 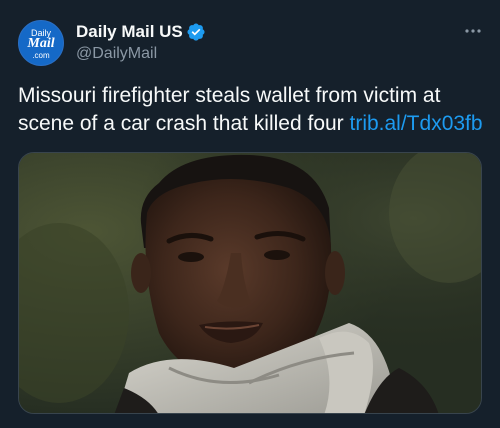 I want to click on avatar-logo-line3: .com, so click(x=41, y=55).